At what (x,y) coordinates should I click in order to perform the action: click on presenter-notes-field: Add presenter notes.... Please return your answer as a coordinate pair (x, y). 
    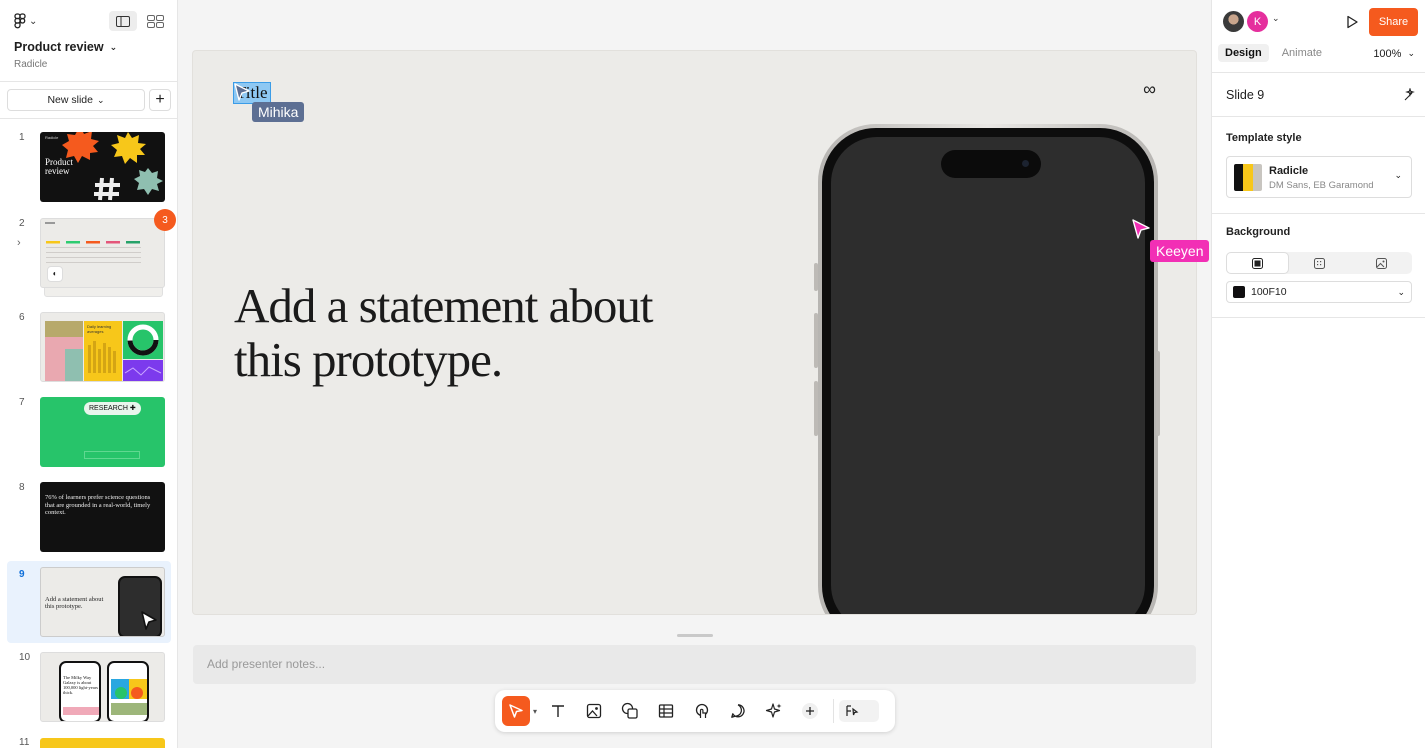
    Looking at the image, I should click on (694, 664).